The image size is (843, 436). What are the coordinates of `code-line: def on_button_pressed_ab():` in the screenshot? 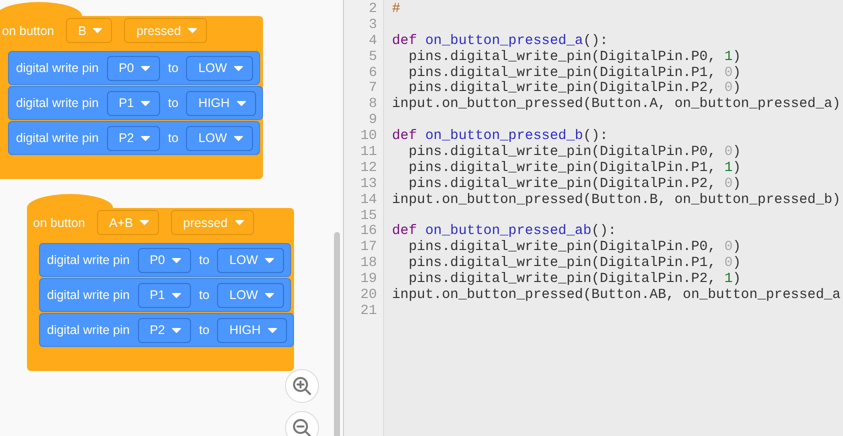 It's located at (505, 232).